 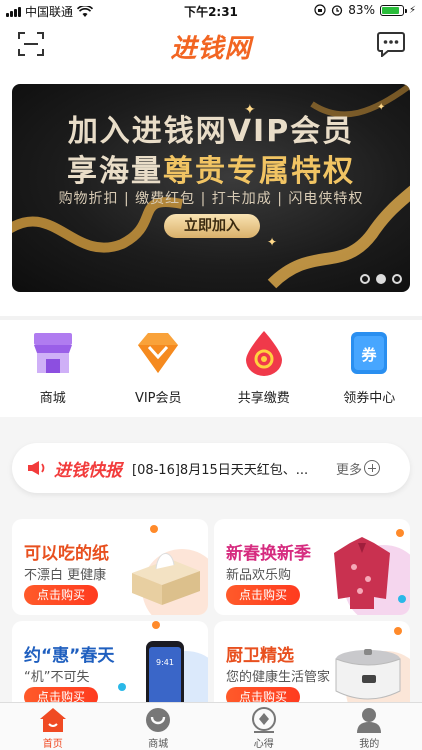 I want to click on carousel-indicator, so click(x=381, y=279).